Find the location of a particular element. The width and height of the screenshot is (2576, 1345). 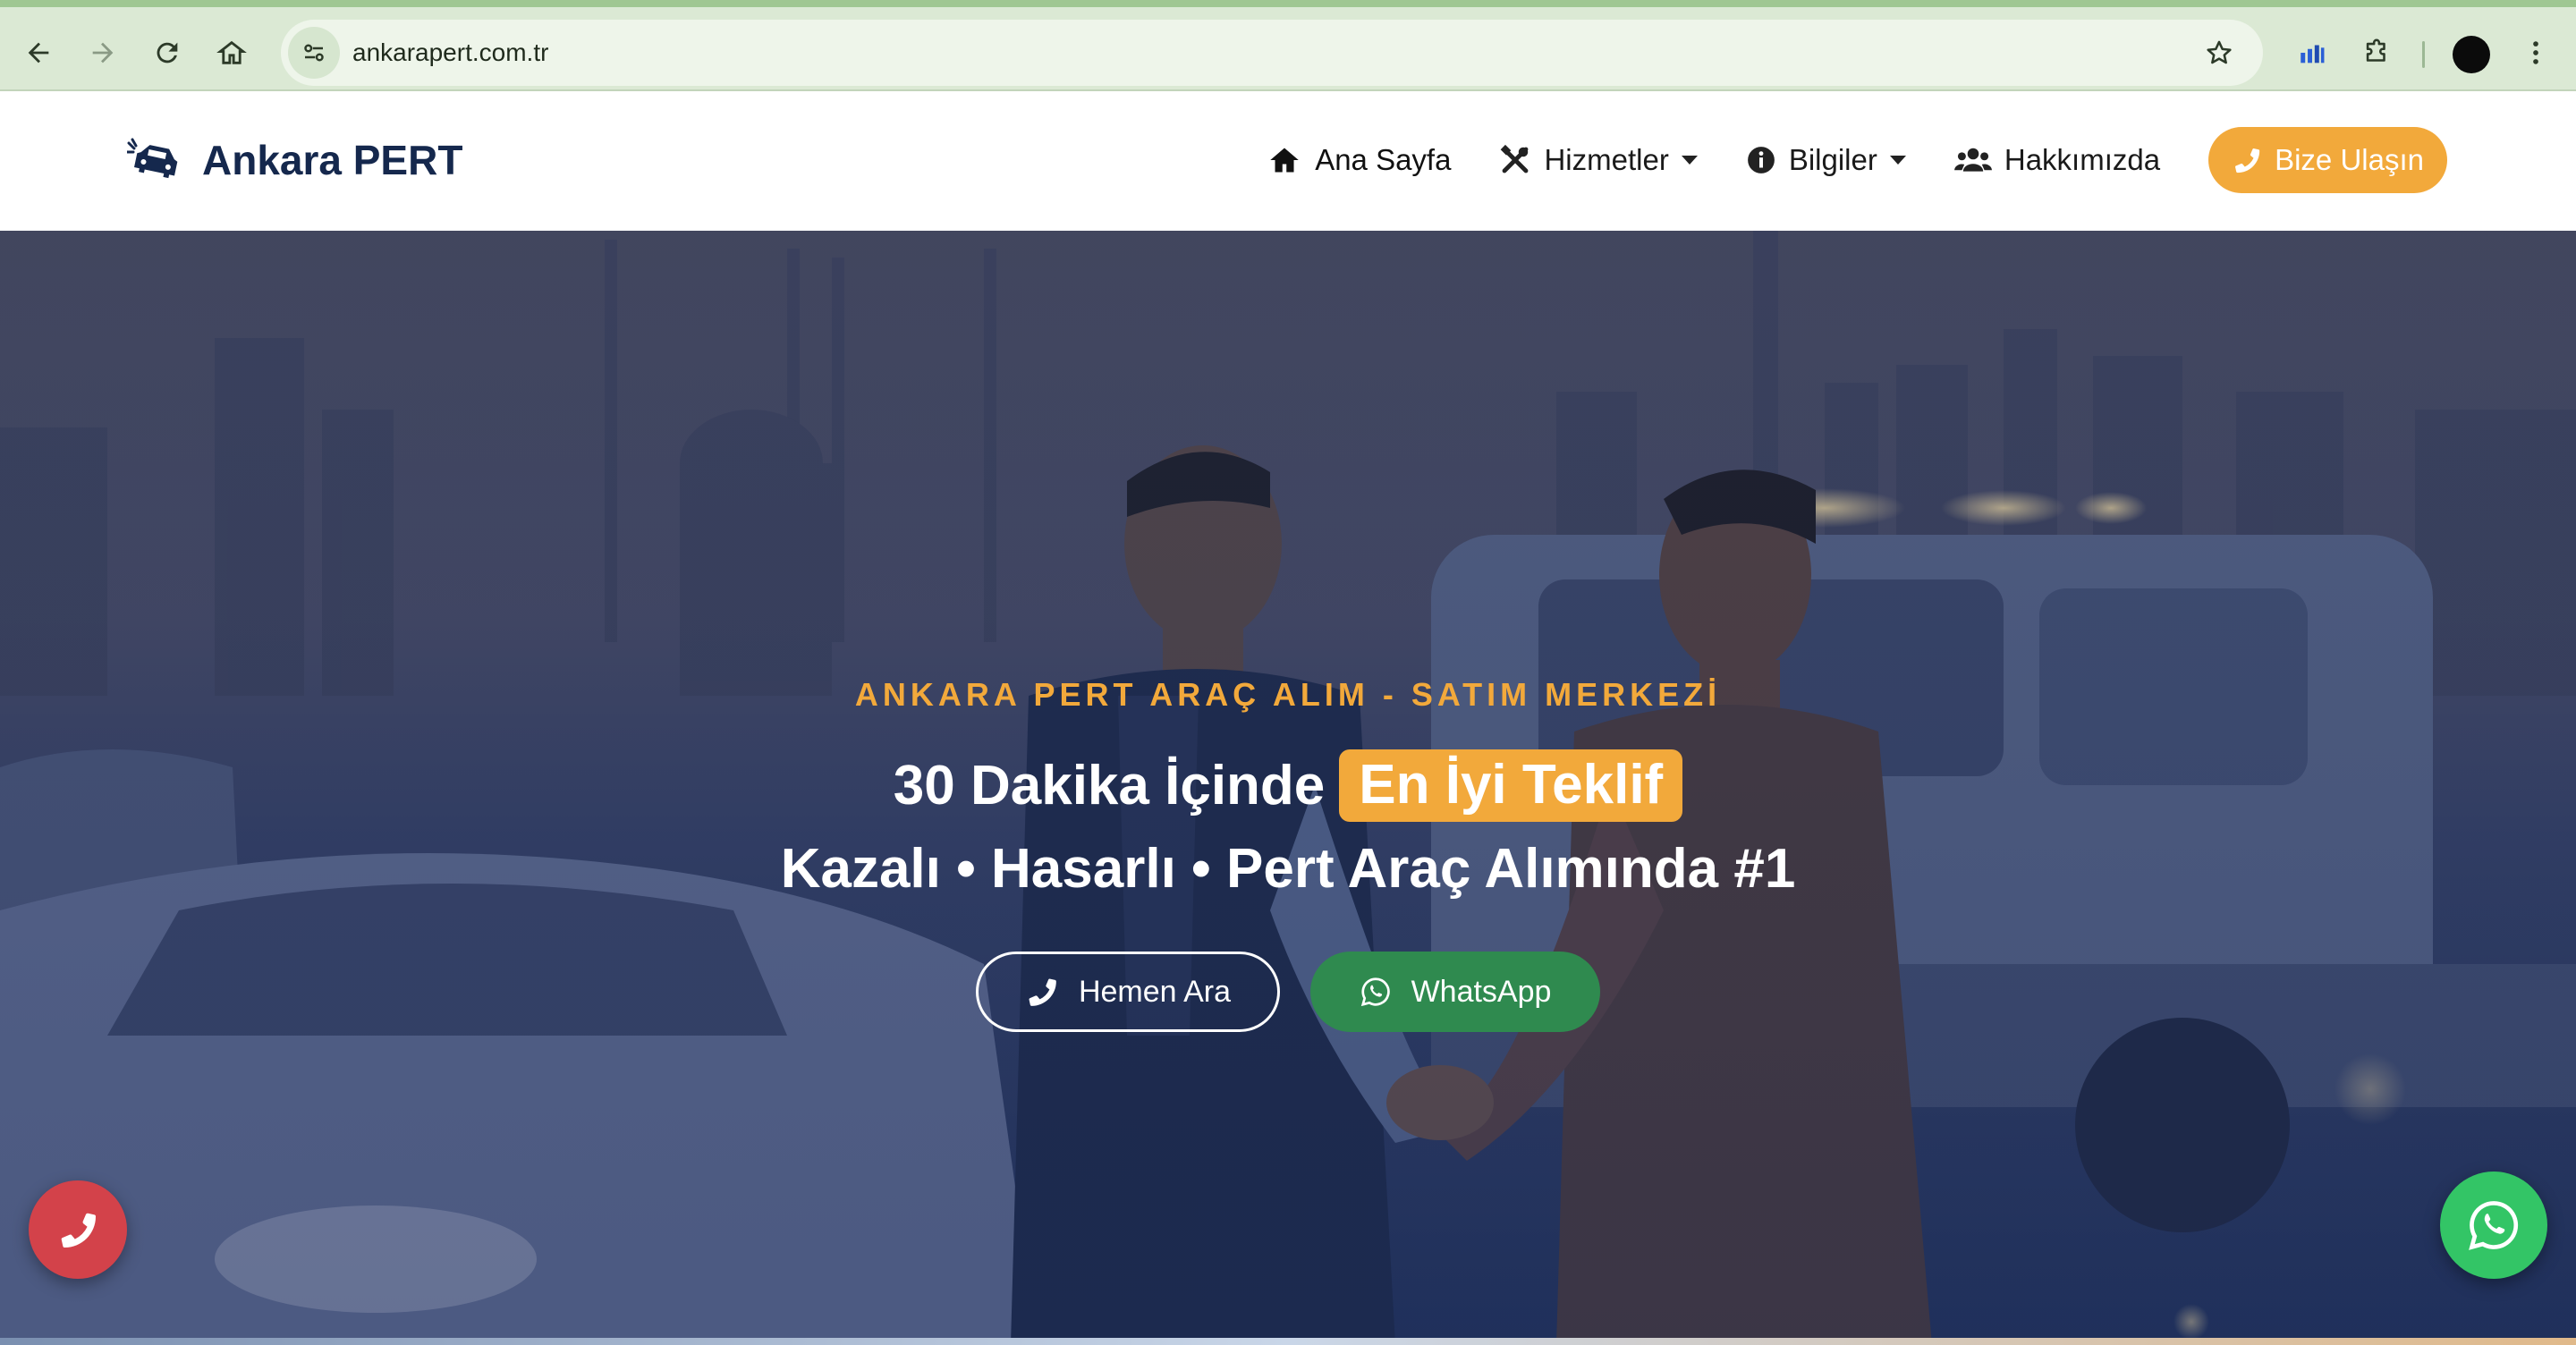

arrow-right-icon is located at coordinates (103, 52).